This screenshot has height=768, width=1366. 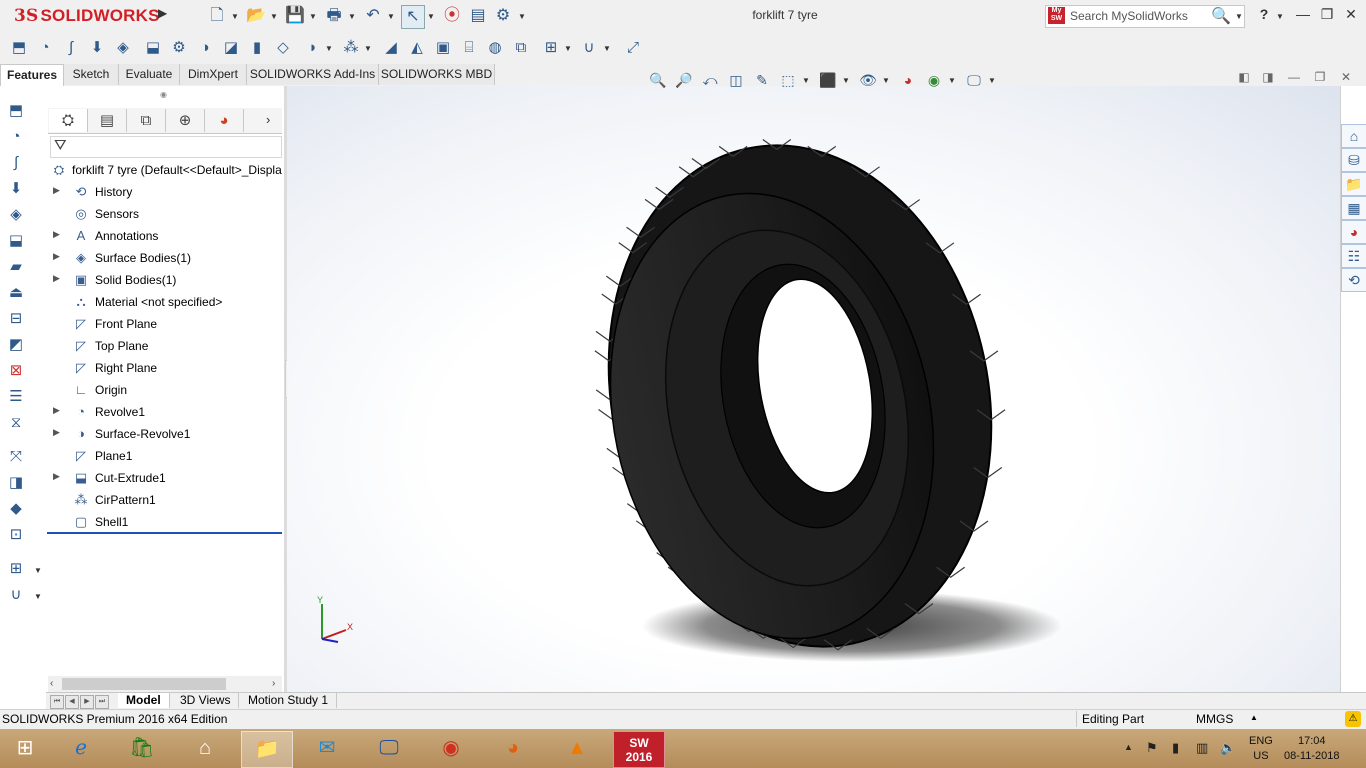 What do you see at coordinates (165, 258) in the screenshot?
I see `tree-item-surface-bodies-1: ▶ ◈ Surface Bodies(1)` at bounding box center [165, 258].